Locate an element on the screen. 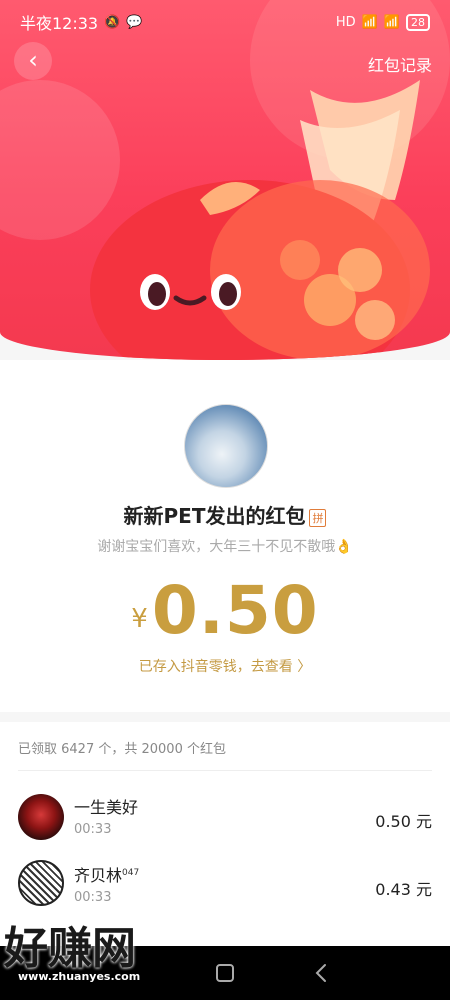  red-packet-record-link: 红包记录 is located at coordinates (400, 64).